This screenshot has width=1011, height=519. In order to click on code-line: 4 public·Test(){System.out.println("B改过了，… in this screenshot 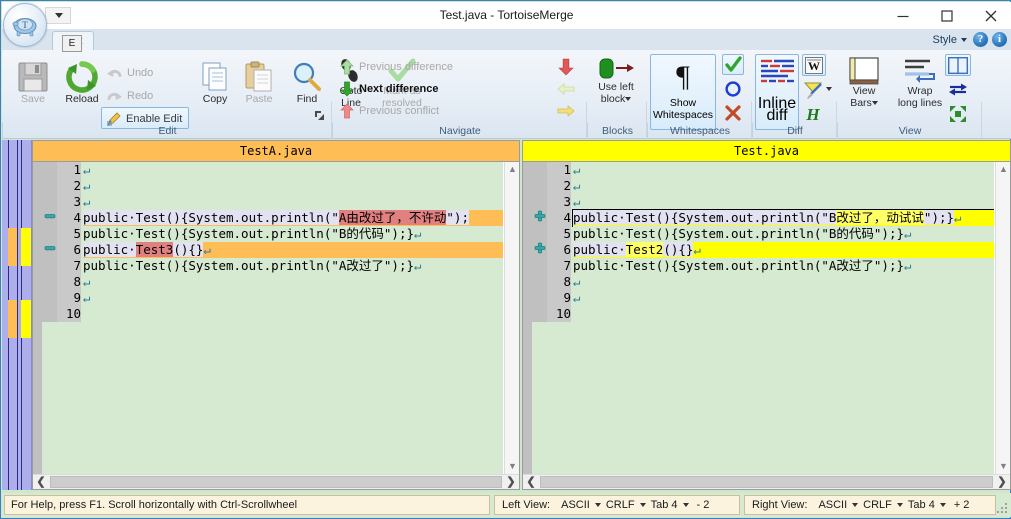, I will do `click(763, 218)`.